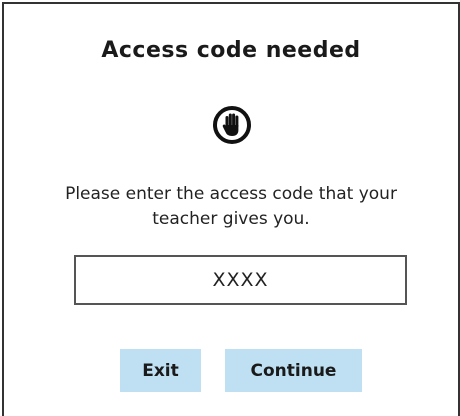 This screenshot has height=416, width=460. What do you see at coordinates (232, 125) in the screenshot?
I see `stop-hand-icon` at bounding box center [232, 125].